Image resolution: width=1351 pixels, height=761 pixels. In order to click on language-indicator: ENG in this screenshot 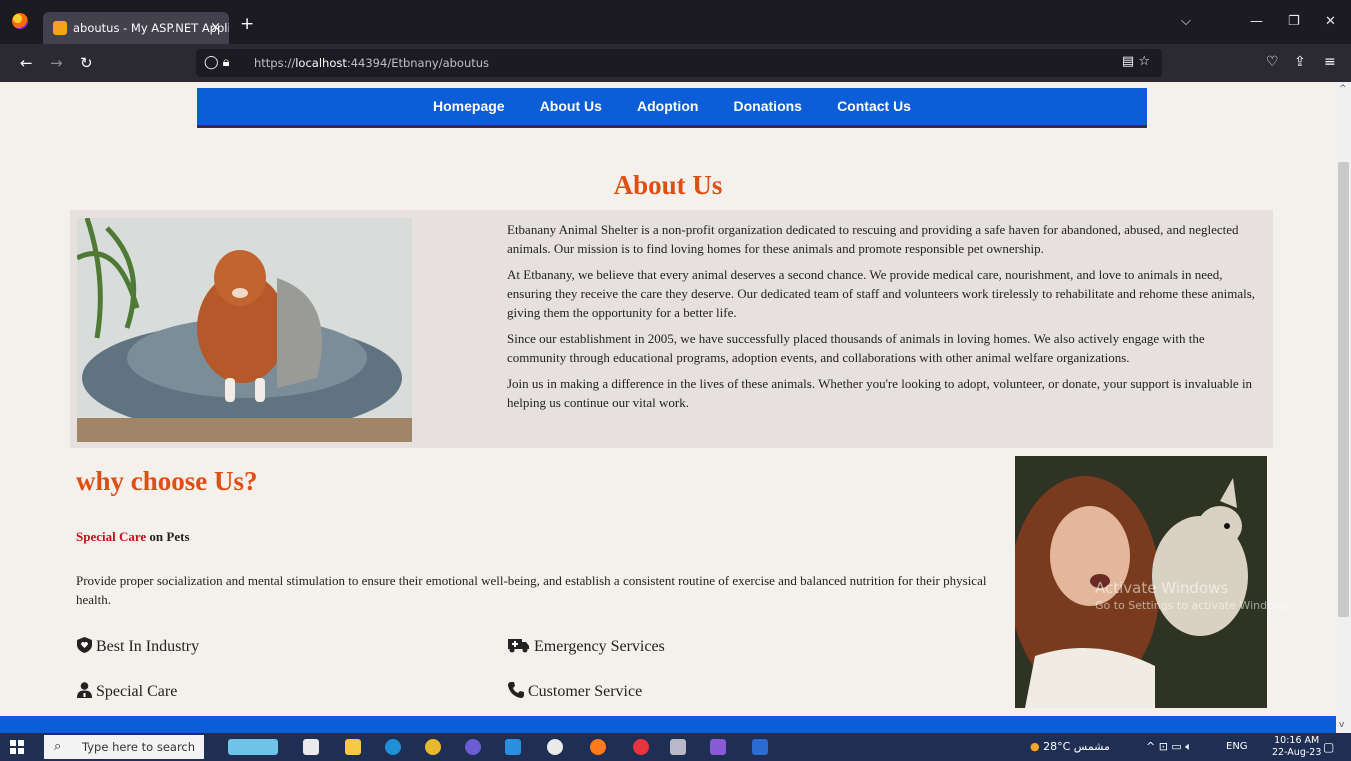, I will do `click(1237, 746)`.